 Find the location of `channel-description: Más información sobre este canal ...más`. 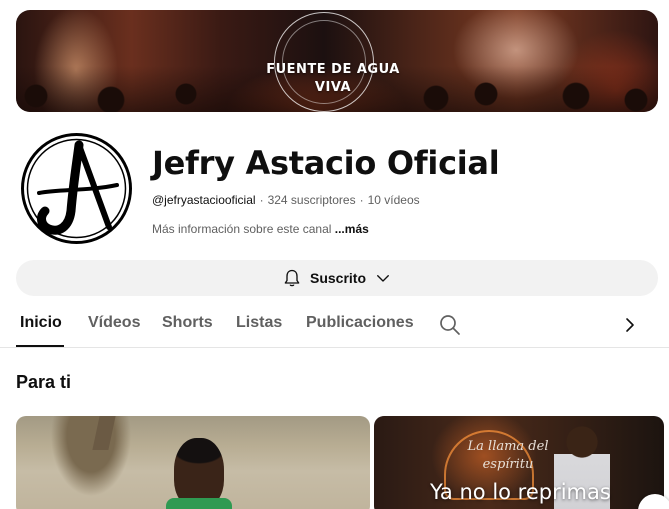

channel-description: Más información sobre este canal ...más is located at coordinates (260, 229).